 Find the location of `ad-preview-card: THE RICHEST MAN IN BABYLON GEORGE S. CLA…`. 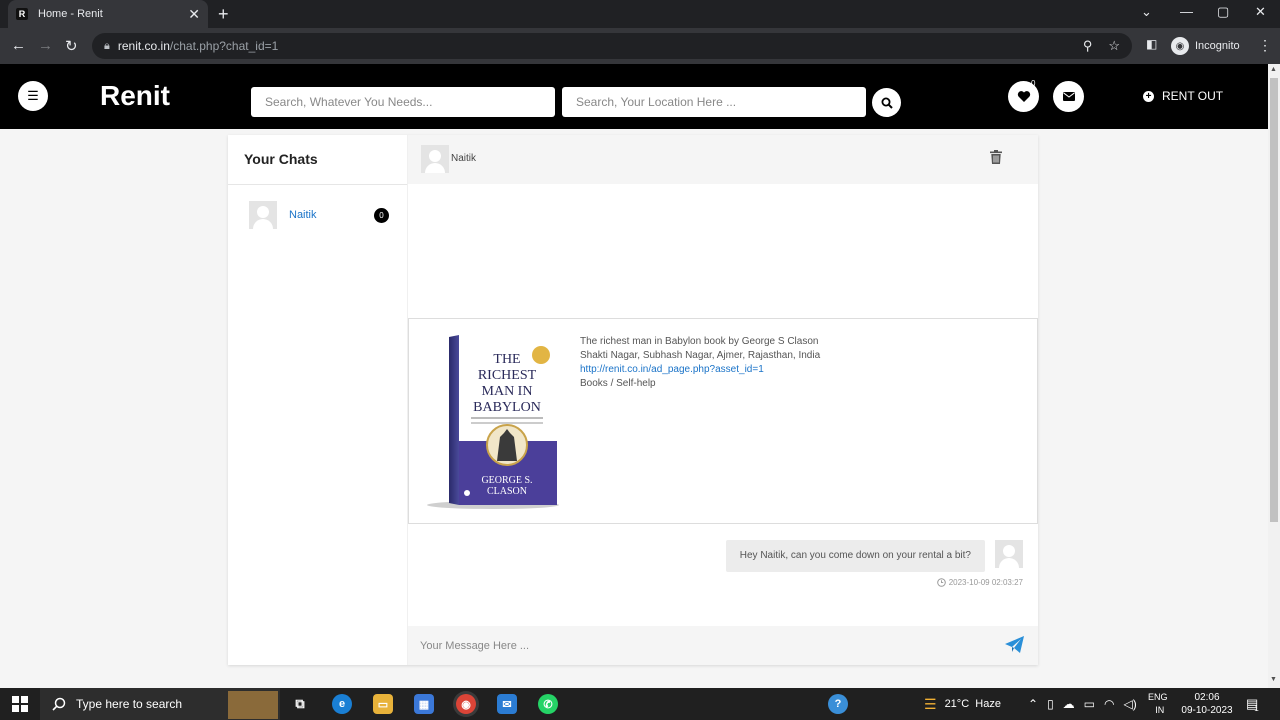

ad-preview-card: THE RICHEST MAN IN BABYLON GEORGE S. CLA… is located at coordinates (723, 421).